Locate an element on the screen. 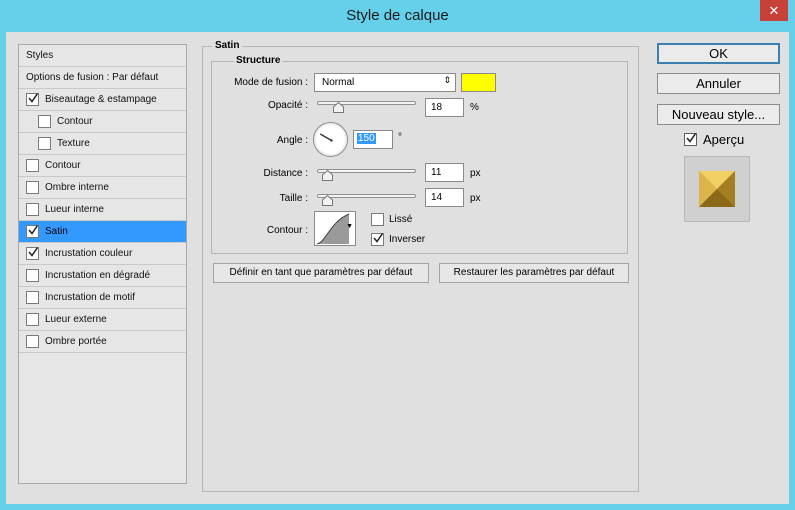 The image size is (795, 510). blend-mode-select: Normal ⇕ is located at coordinates (385, 82).